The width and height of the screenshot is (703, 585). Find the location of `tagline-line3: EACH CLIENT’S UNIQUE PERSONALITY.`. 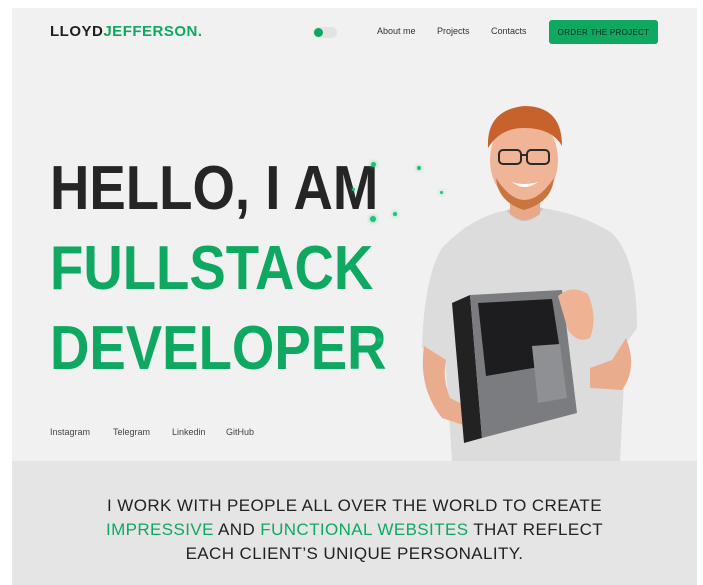

tagline-line3: EACH CLIENT’S UNIQUE PERSONALITY. is located at coordinates (354, 553).